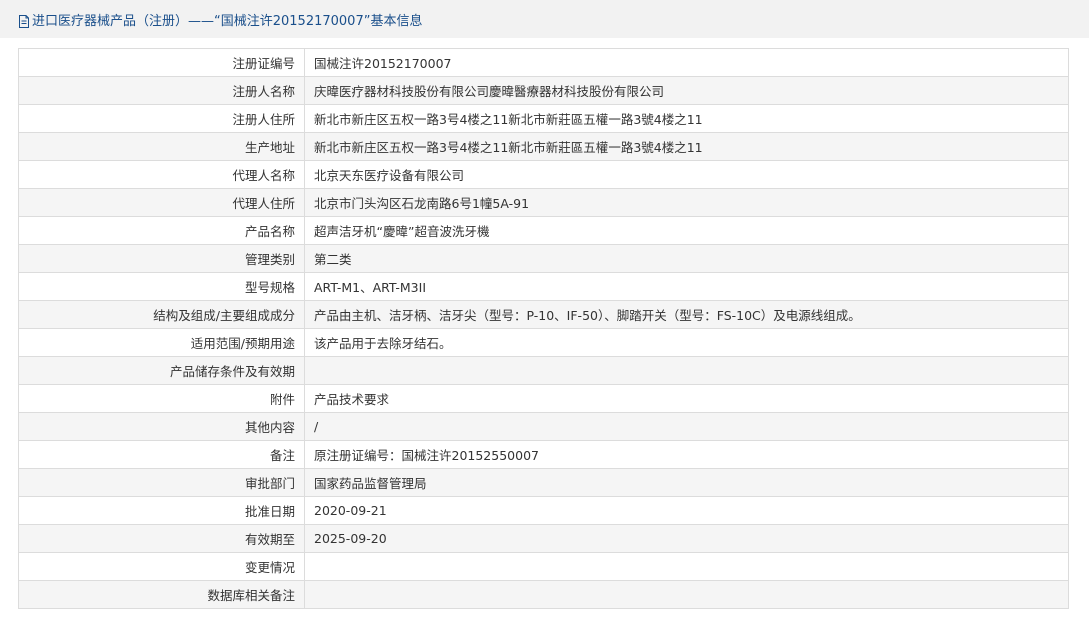  I want to click on table-row: 管理类别 第二类, so click(543, 258).